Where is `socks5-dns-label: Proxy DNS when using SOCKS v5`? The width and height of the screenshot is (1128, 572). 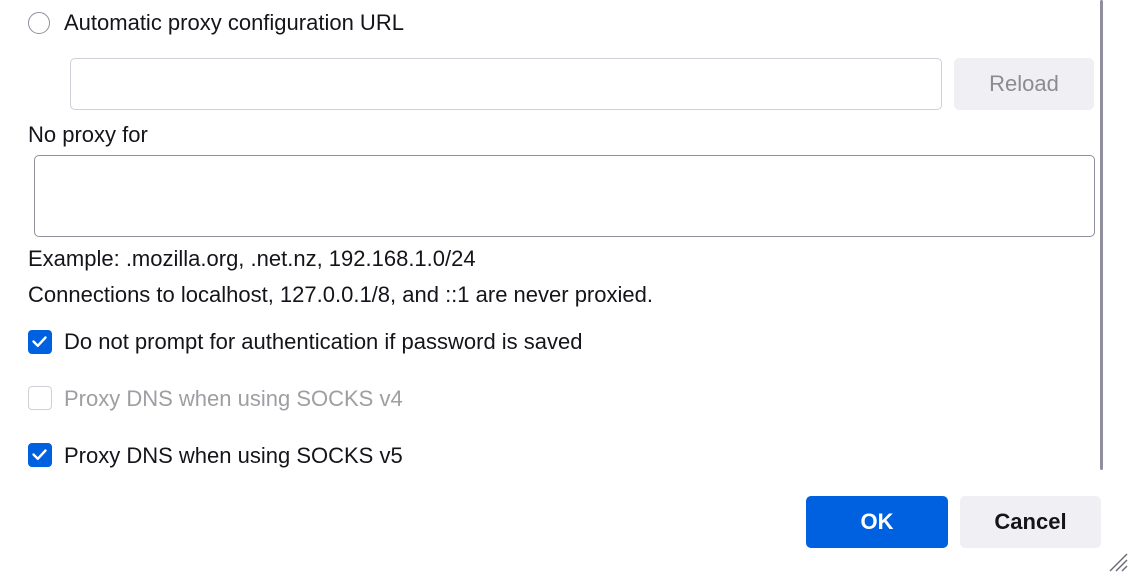
socks5-dns-label: Proxy DNS when using SOCKS v5 is located at coordinates (233, 456).